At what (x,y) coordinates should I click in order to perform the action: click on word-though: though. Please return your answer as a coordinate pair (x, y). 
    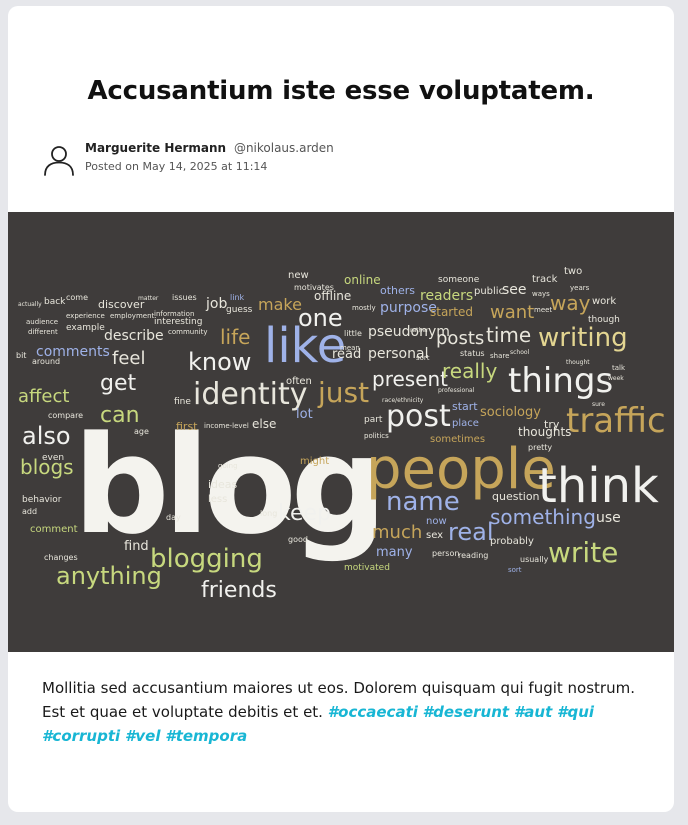
    Looking at the image, I should click on (604, 320).